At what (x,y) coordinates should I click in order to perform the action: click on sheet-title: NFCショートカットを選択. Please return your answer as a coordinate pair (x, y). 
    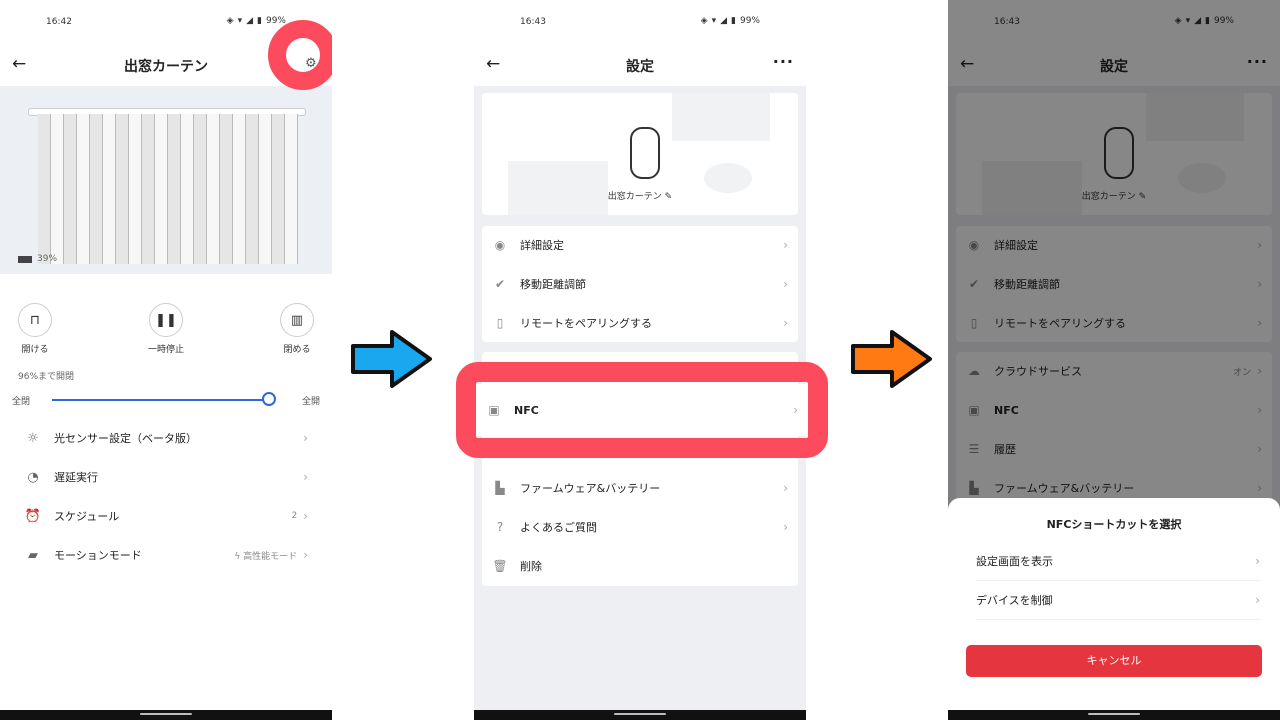
    Looking at the image, I should click on (1114, 524).